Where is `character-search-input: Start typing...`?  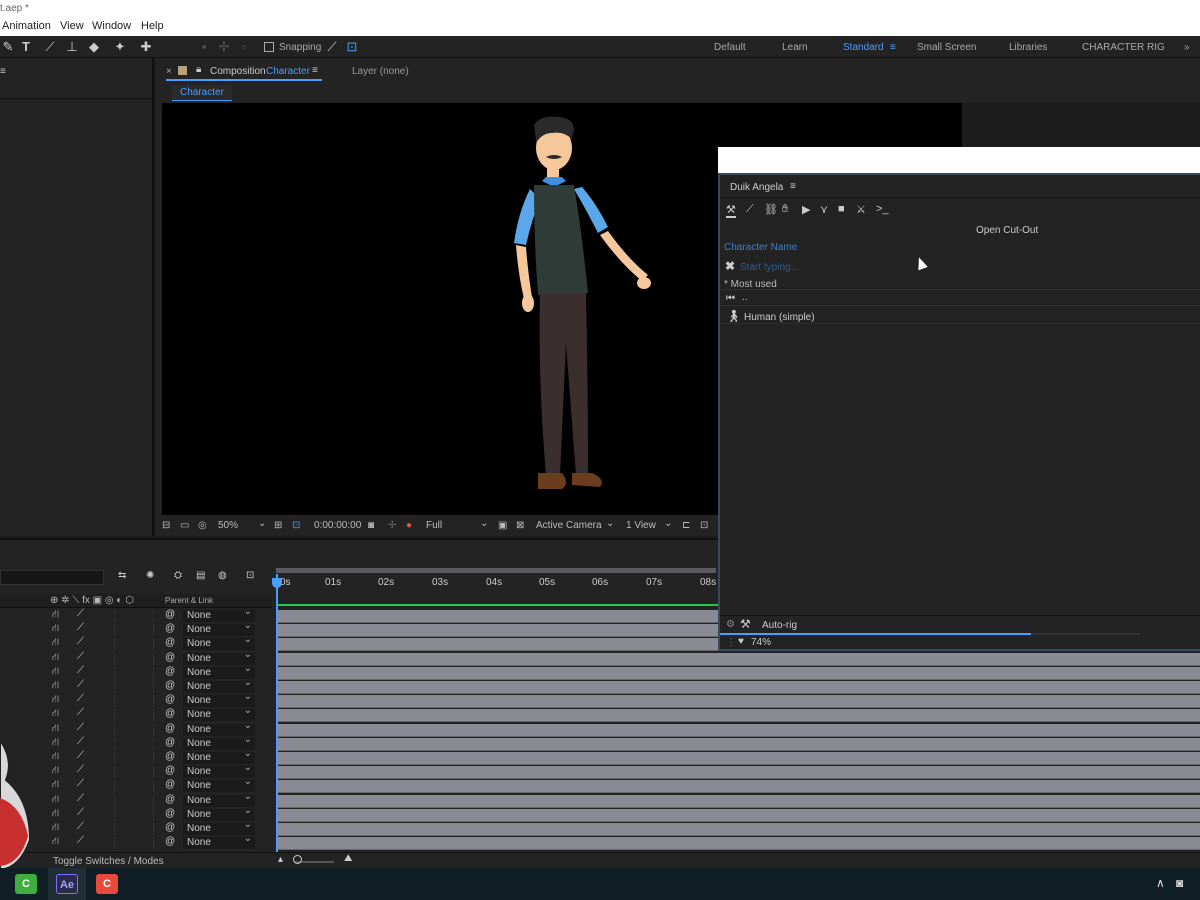
character-search-input: Start typing... is located at coordinates (890, 267).